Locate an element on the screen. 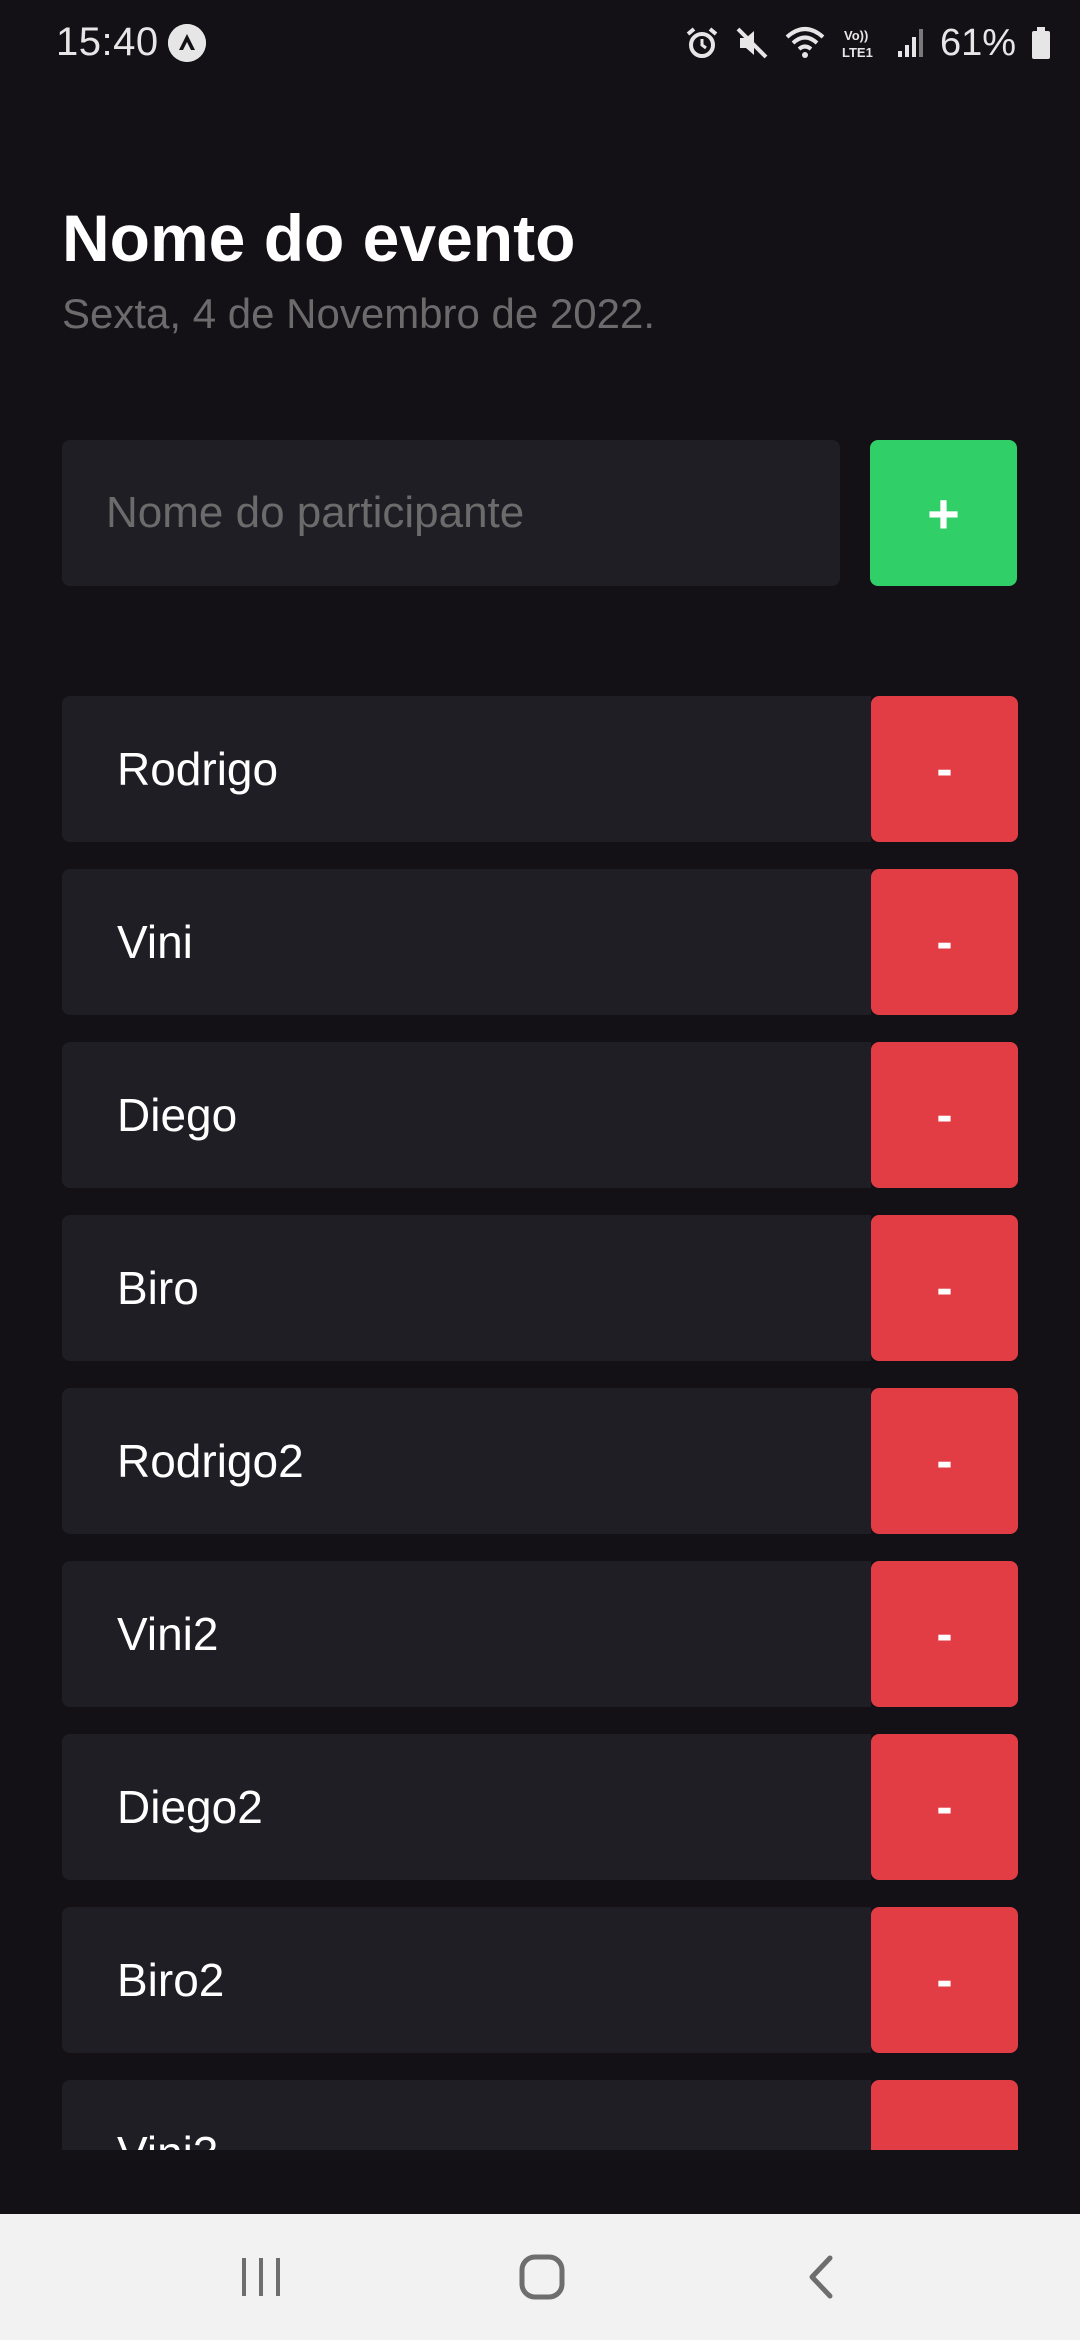 The image size is (1080, 2340). participant-row: Vini3 - is located at coordinates (540, 2115).